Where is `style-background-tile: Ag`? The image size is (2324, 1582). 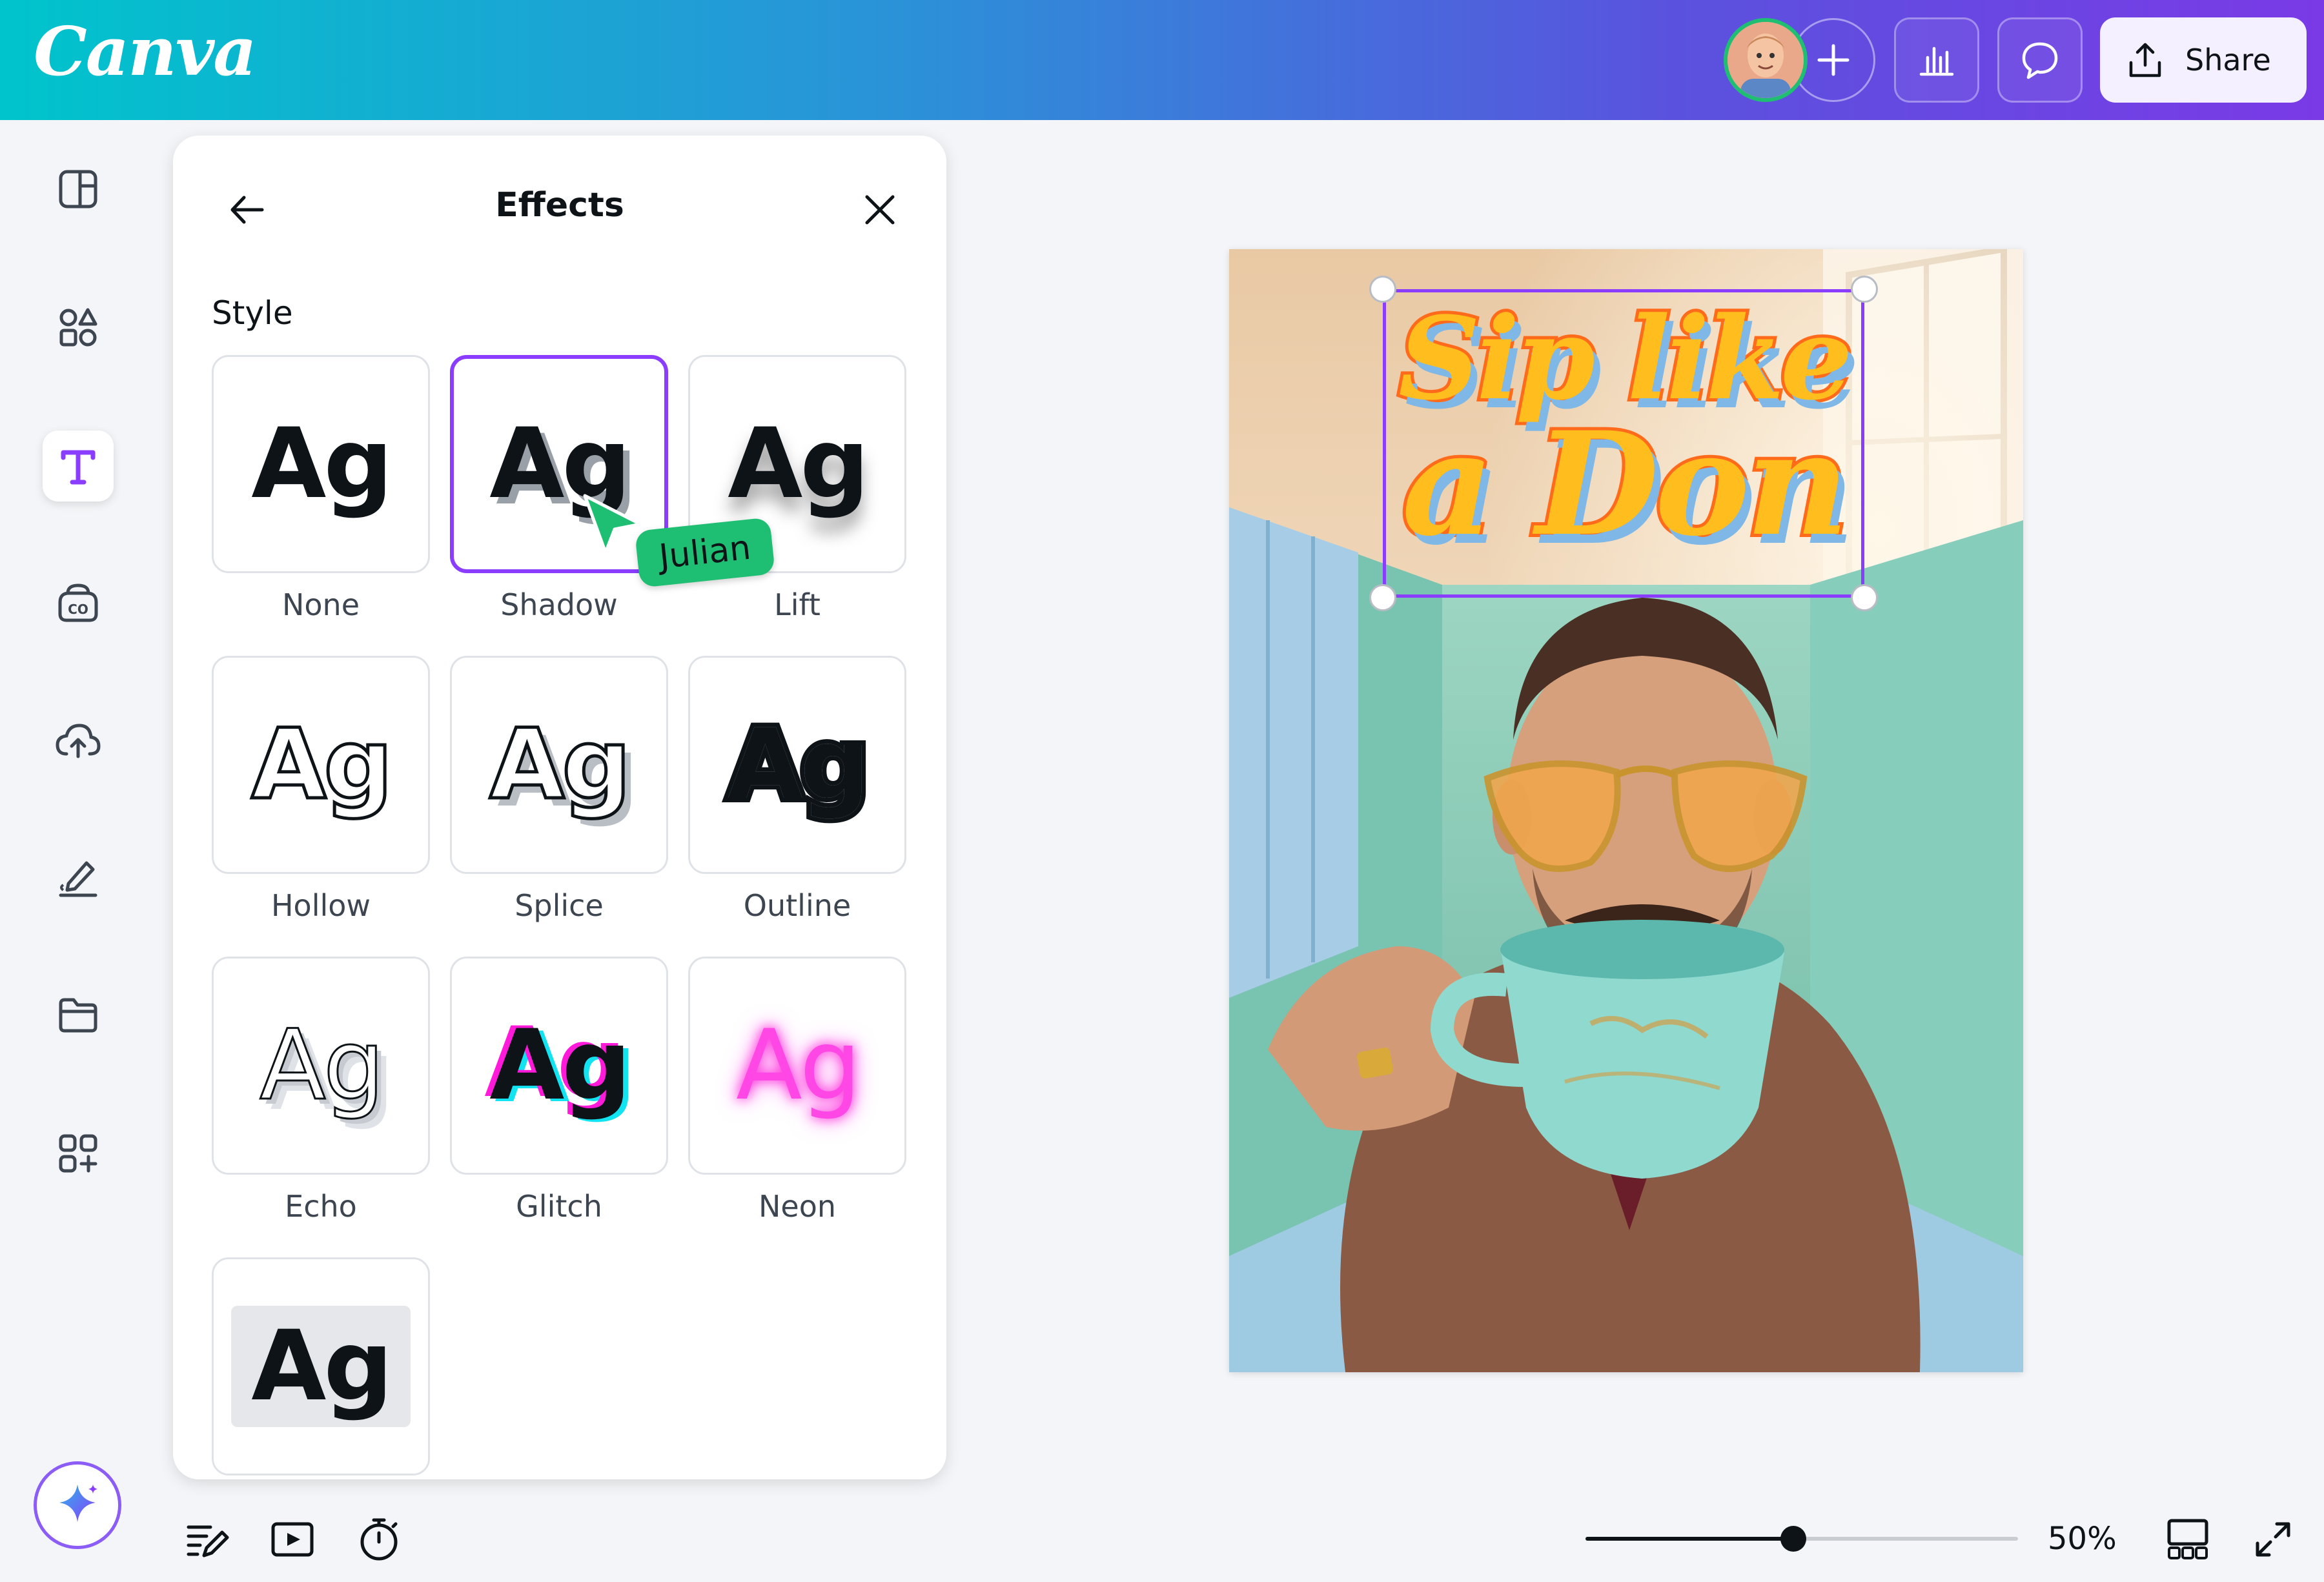 style-background-tile: Ag is located at coordinates (321, 1366).